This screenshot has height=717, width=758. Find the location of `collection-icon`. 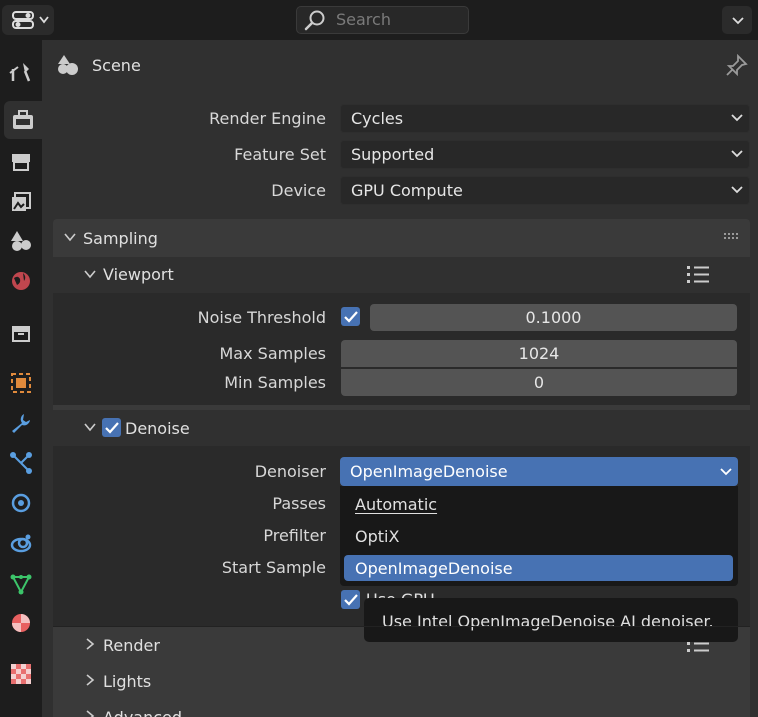

collection-icon is located at coordinates (21, 334).